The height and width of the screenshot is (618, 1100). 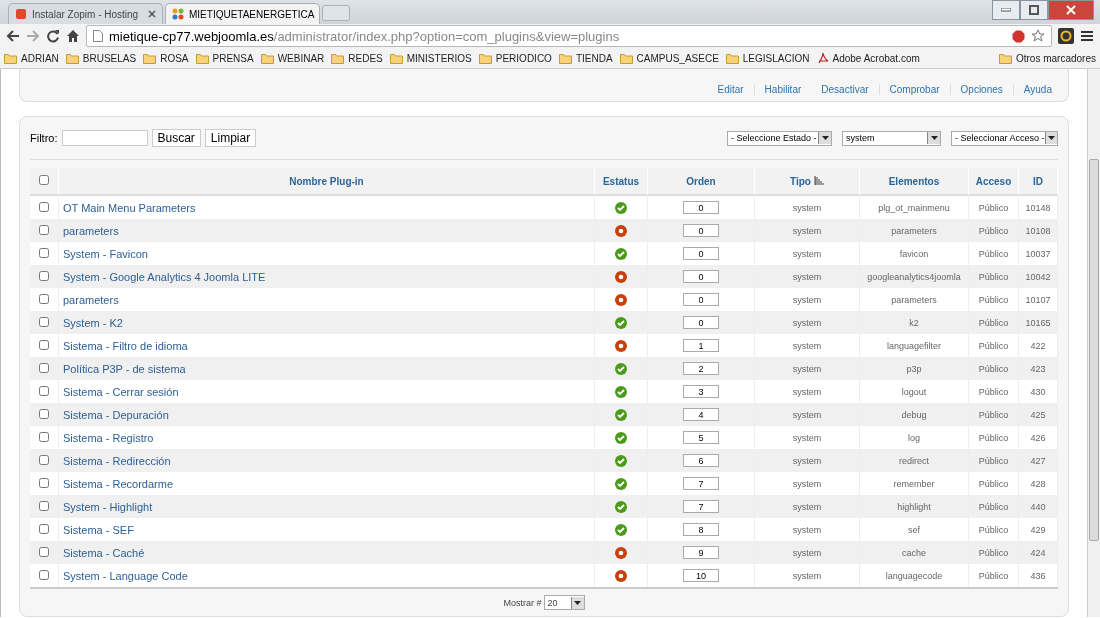 What do you see at coordinates (1071, 10) in the screenshot?
I see `close-window-button` at bounding box center [1071, 10].